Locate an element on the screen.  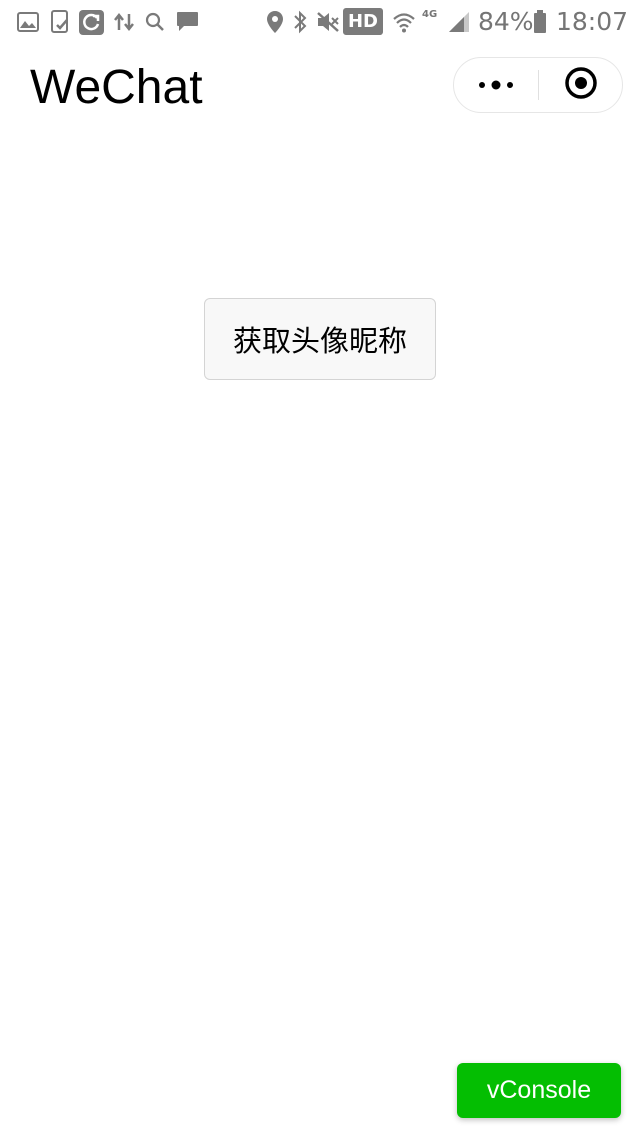
vconsole-button: vConsole is located at coordinates (539, 1090).